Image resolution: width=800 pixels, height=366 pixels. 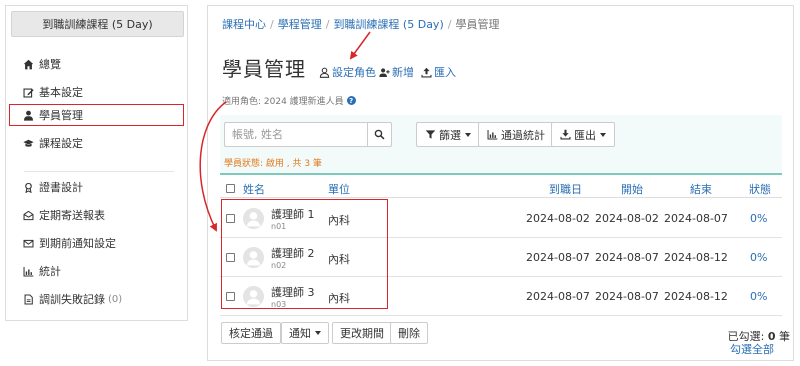 I want to click on breadcrumb: 課程中心 / 學程管理 / 到職訓練課程 (5 Day) / 學員管理, so click(x=360, y=24).